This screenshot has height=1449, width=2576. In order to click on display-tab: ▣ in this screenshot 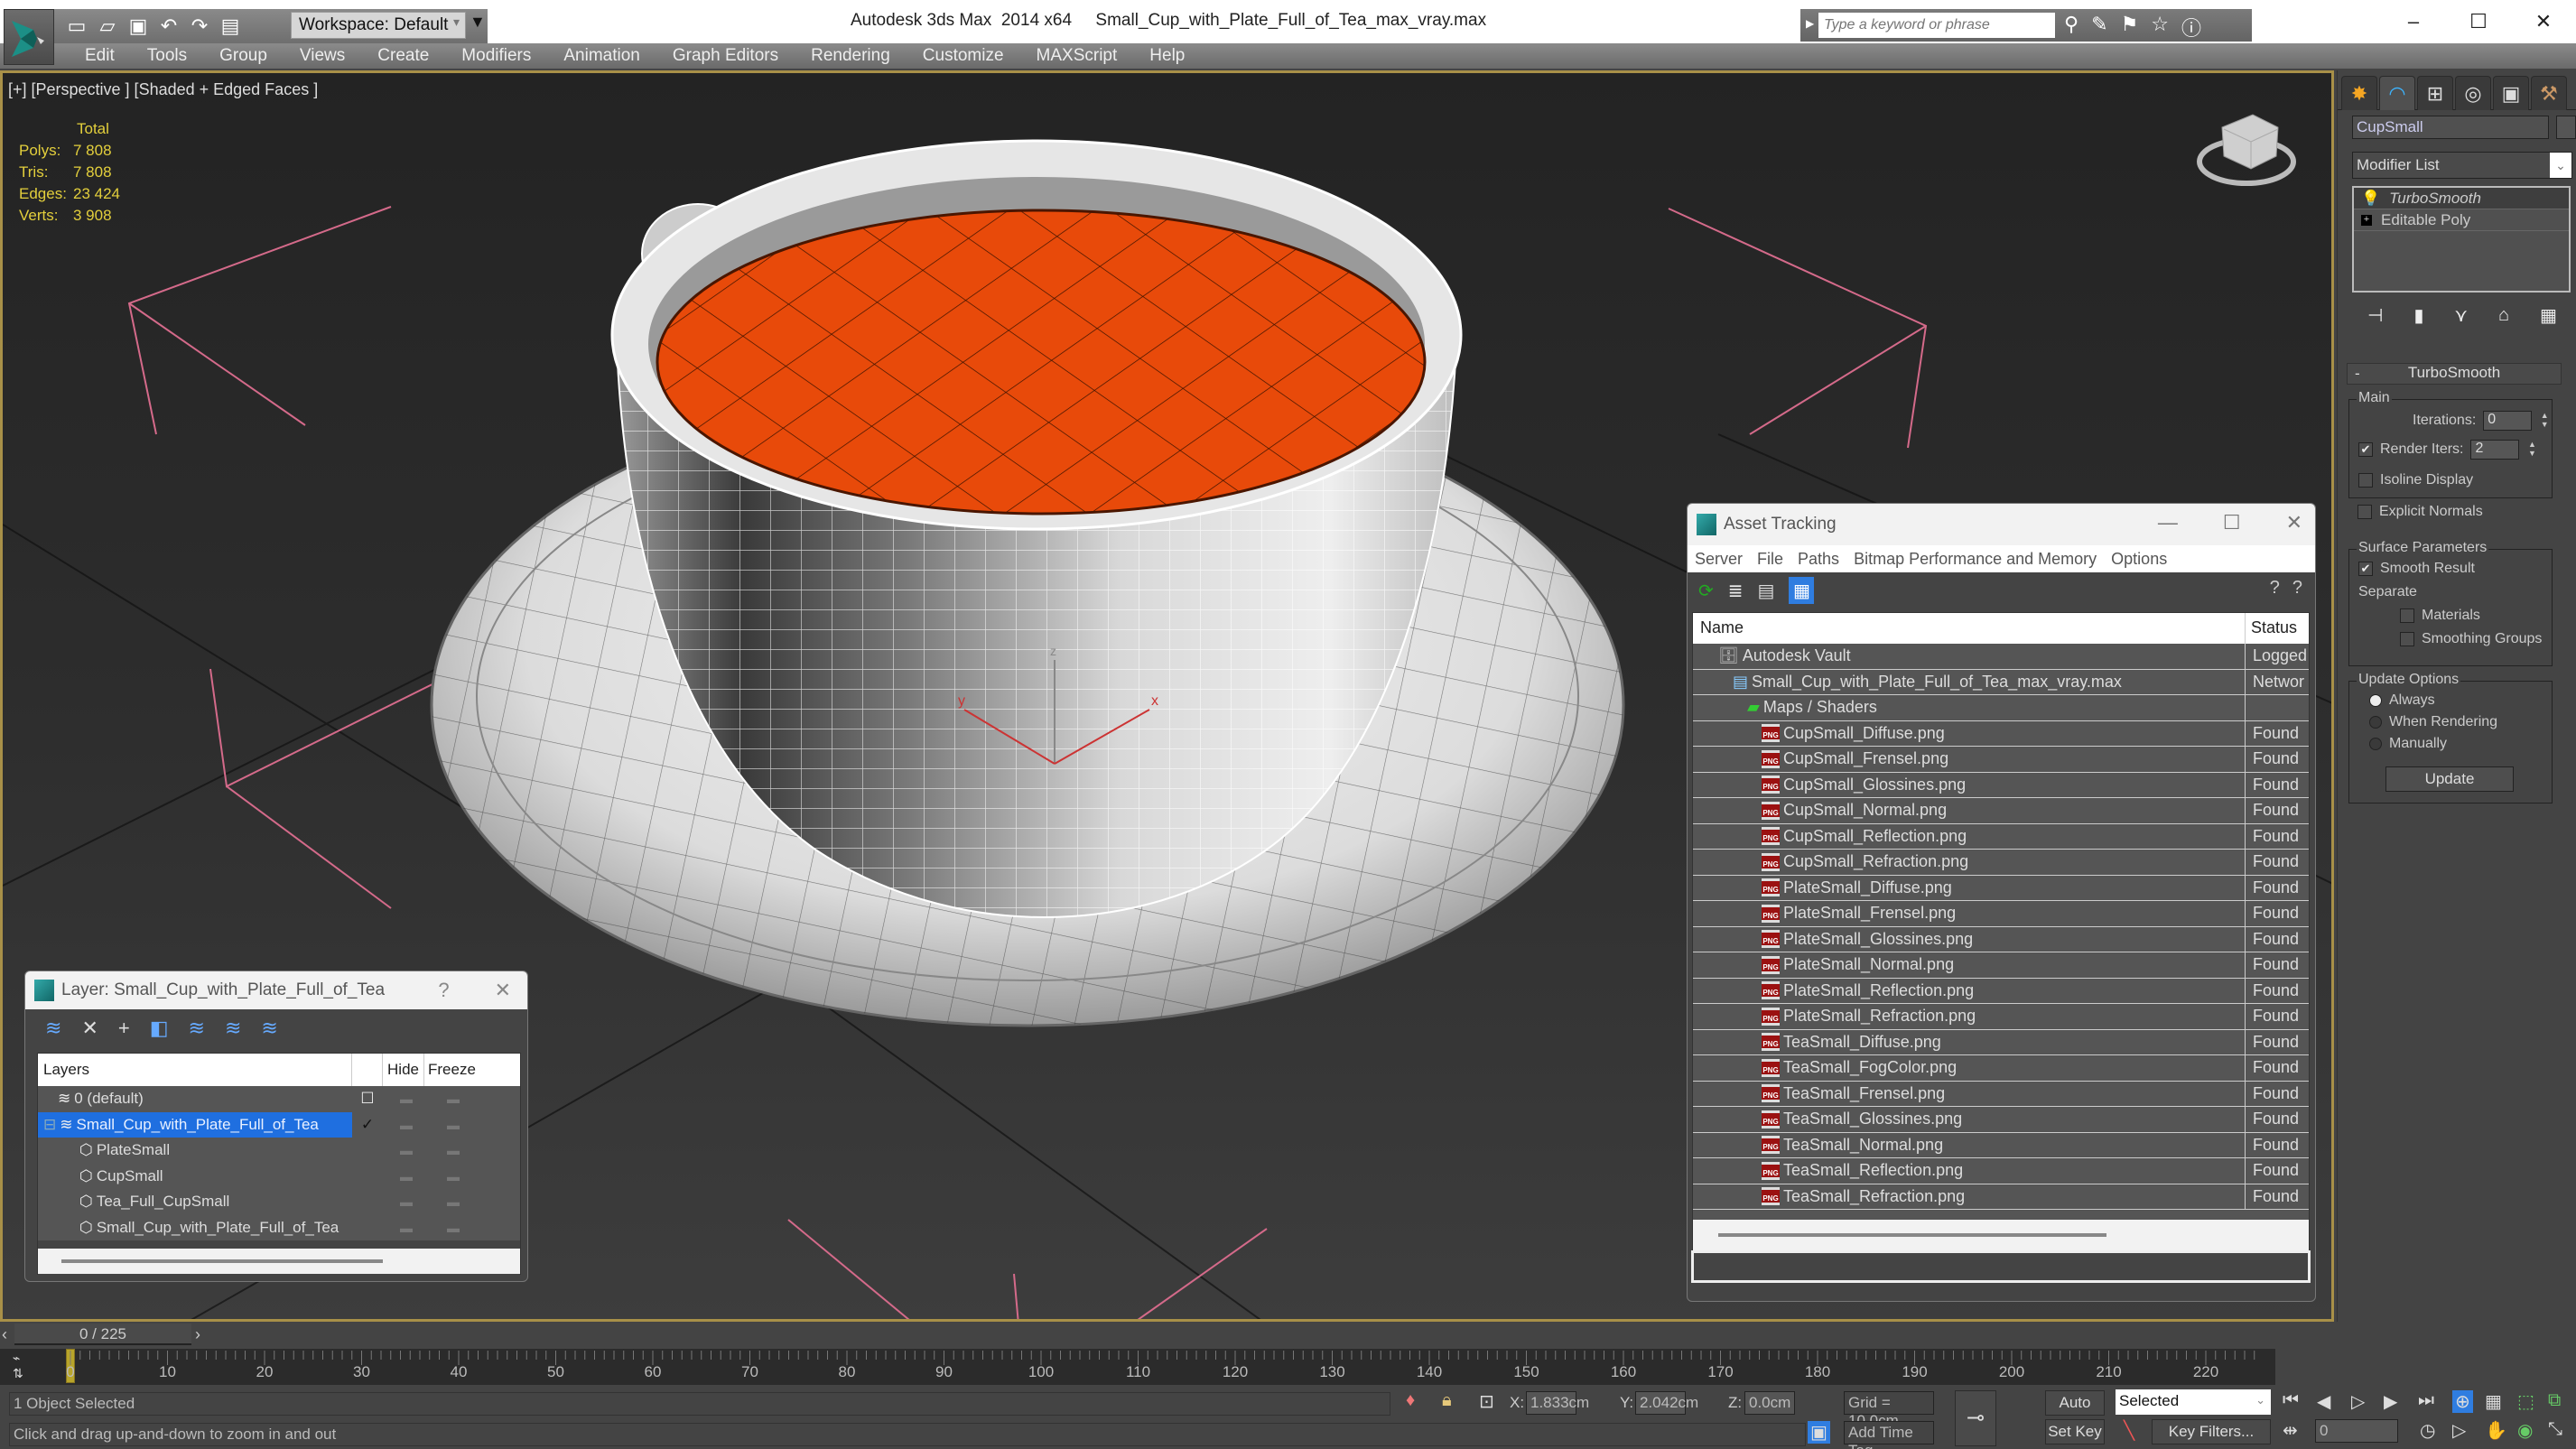, I will do `click(2511, 93)`.